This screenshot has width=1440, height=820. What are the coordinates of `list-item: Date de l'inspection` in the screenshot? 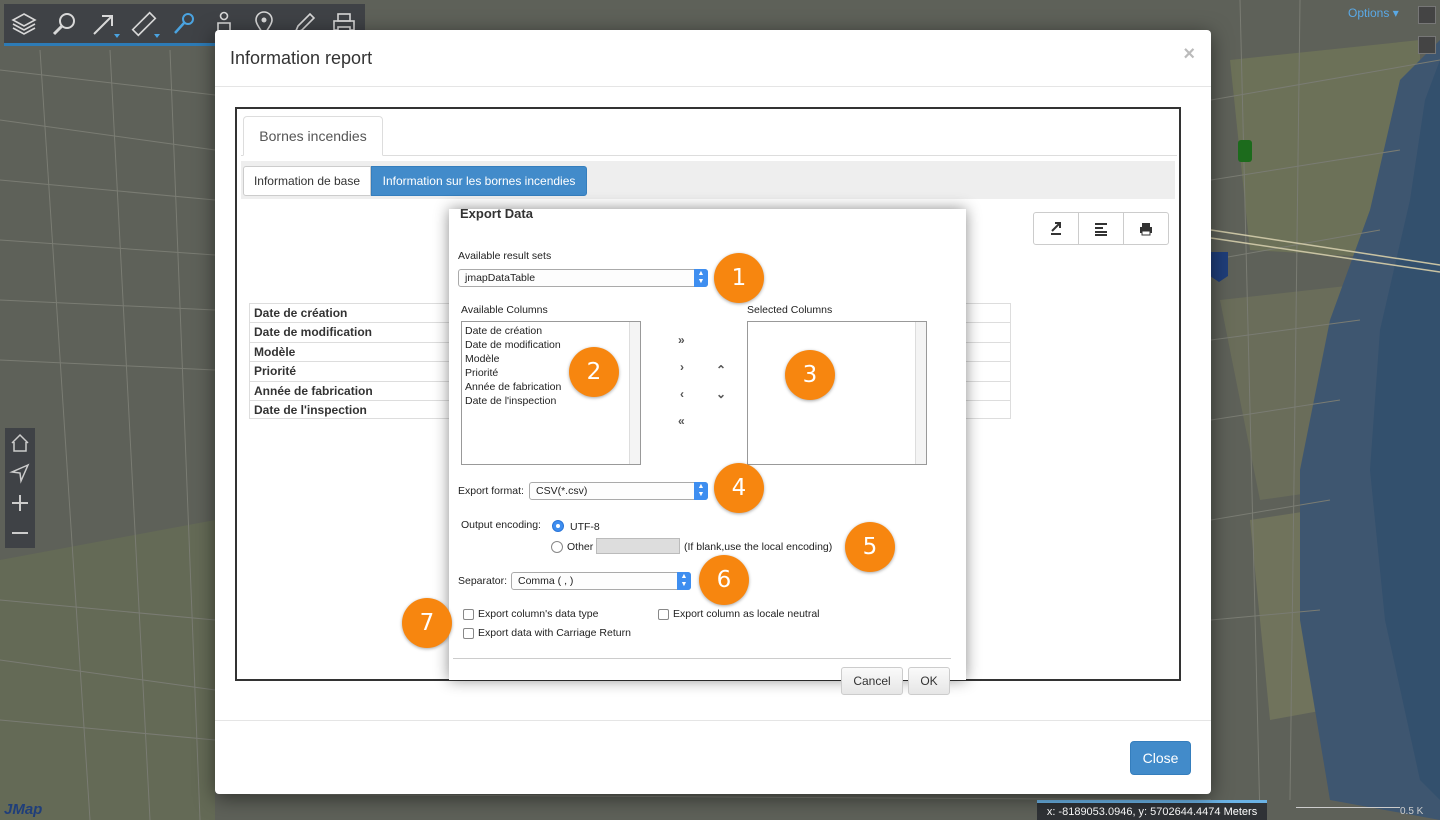 It's located at (551, 401).